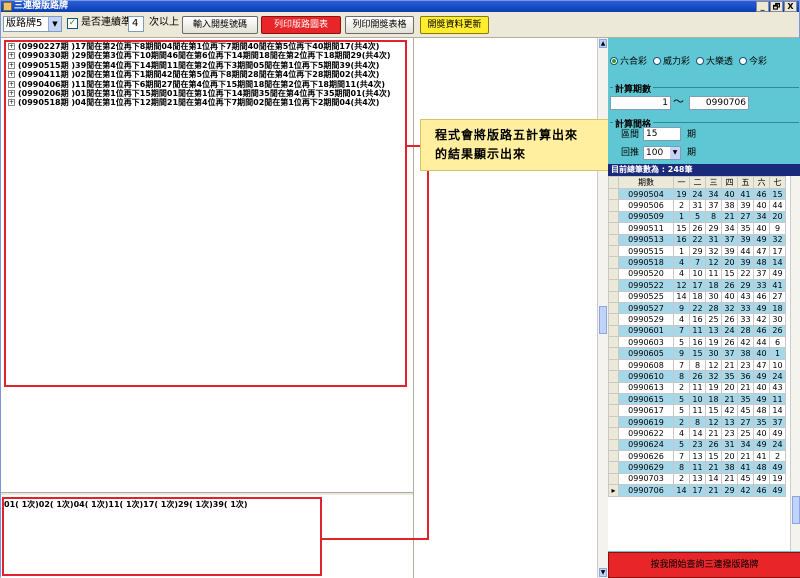  I want to click on number-cell: 42, so click(761, 319).